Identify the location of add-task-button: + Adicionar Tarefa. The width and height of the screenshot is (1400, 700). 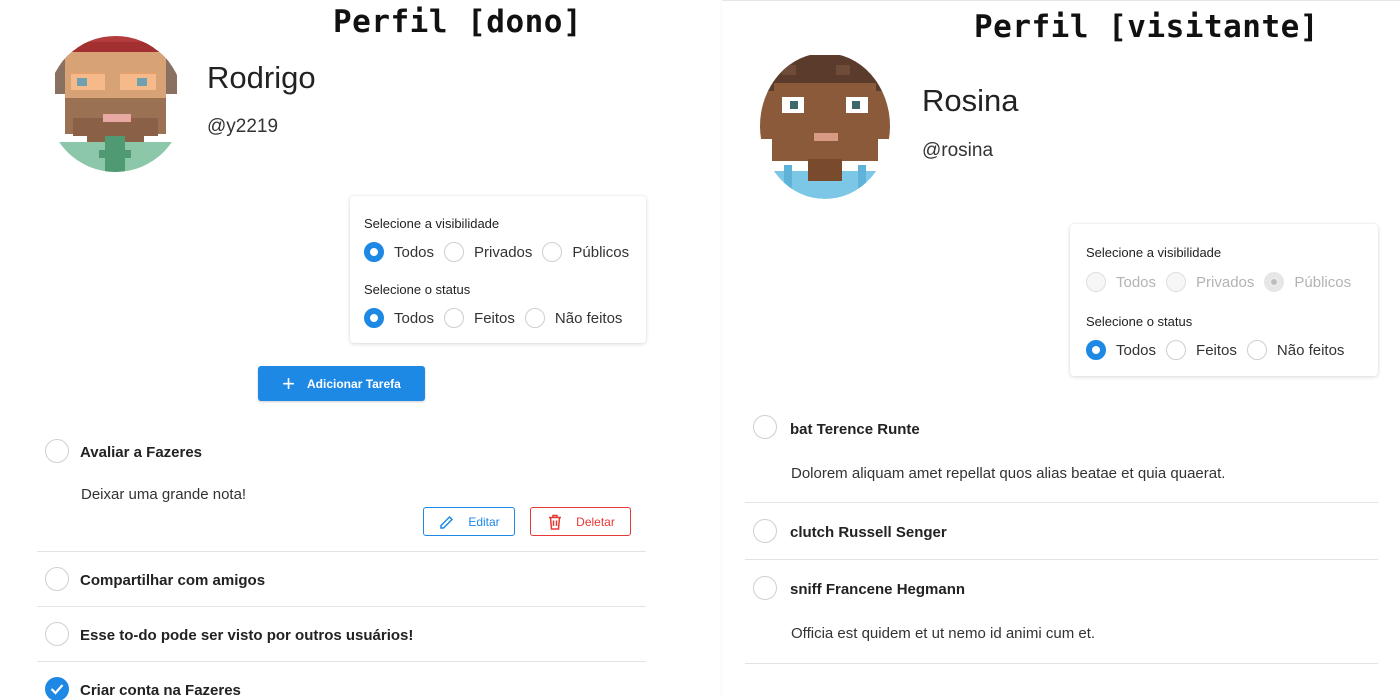
(341, 383).